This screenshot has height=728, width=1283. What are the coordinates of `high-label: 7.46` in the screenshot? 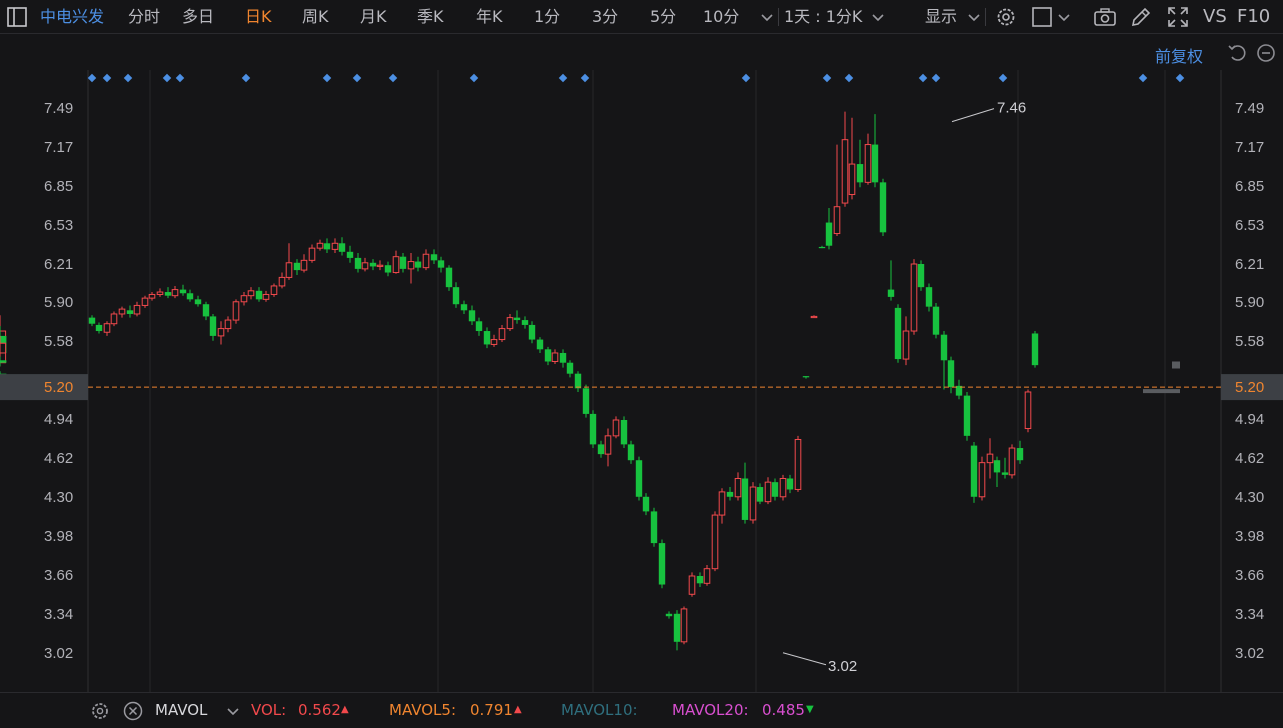 It's located at (1011, 108).